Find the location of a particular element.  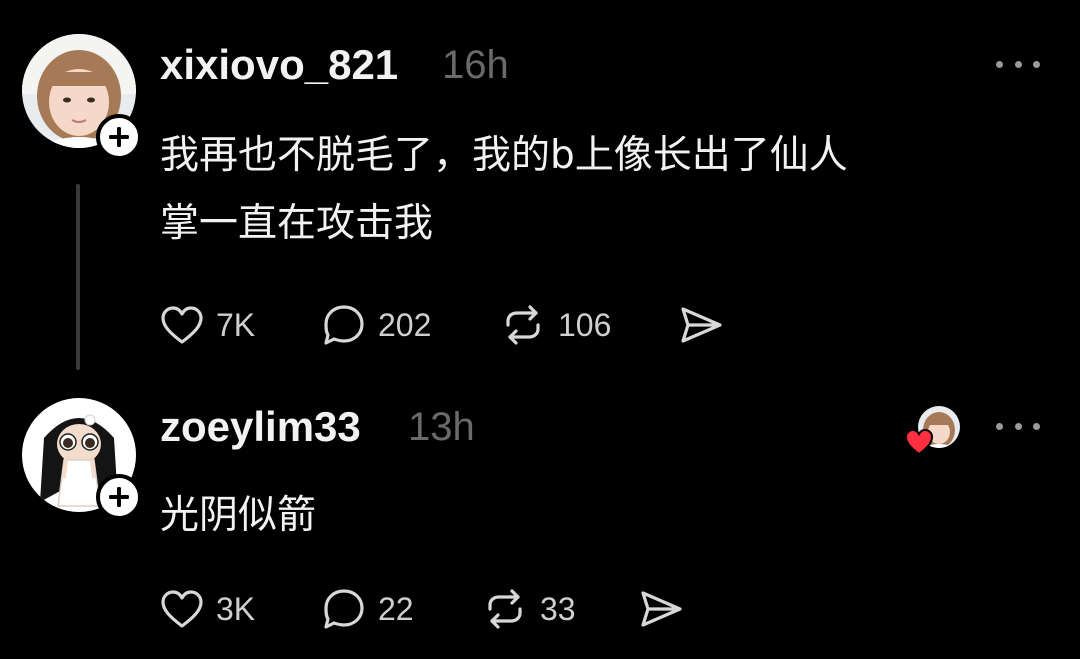

post-text-line: 光阴似箭 is located at coordinates (238, 515).